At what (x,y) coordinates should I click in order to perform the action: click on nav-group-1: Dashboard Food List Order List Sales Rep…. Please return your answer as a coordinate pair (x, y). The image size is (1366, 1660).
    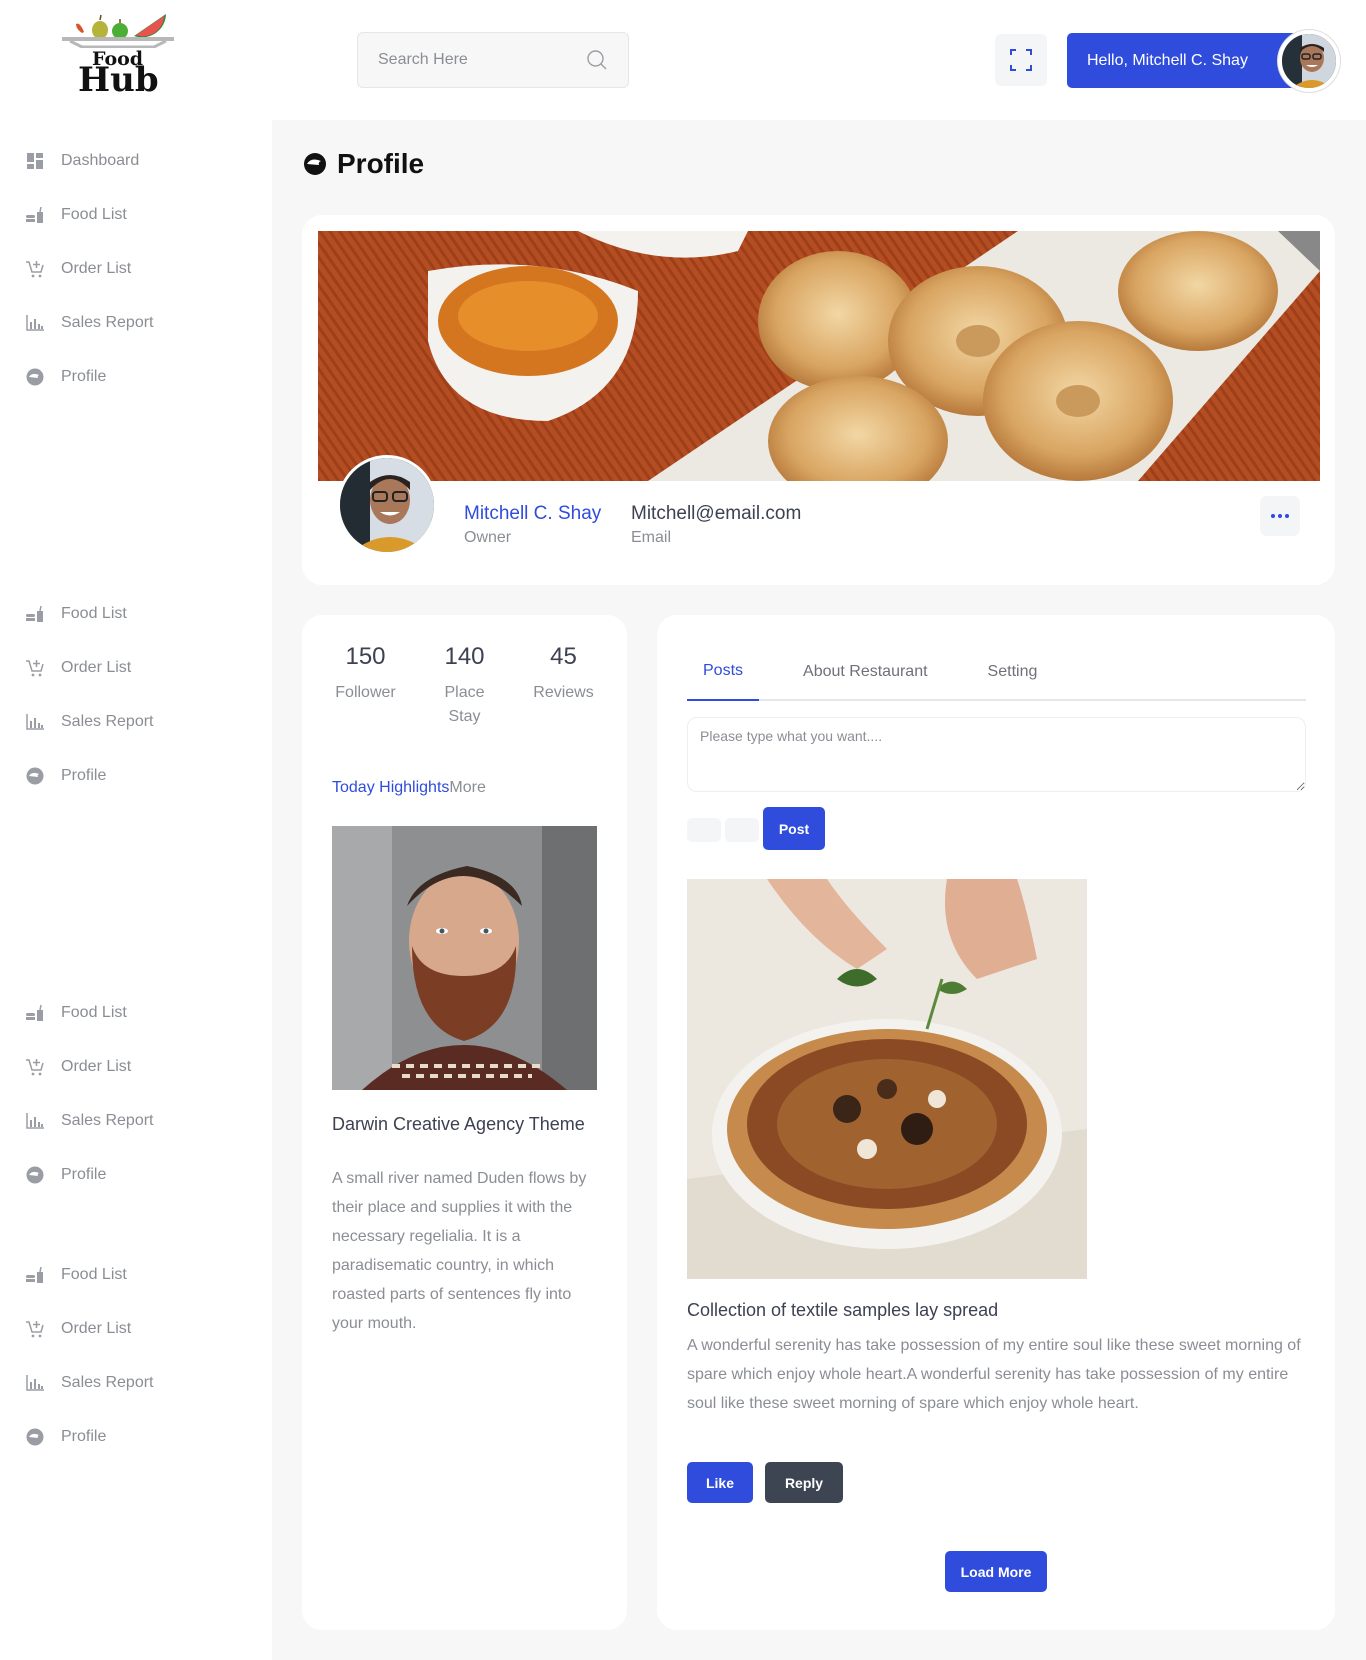
    Looking at the image, I should click on (136, 269).